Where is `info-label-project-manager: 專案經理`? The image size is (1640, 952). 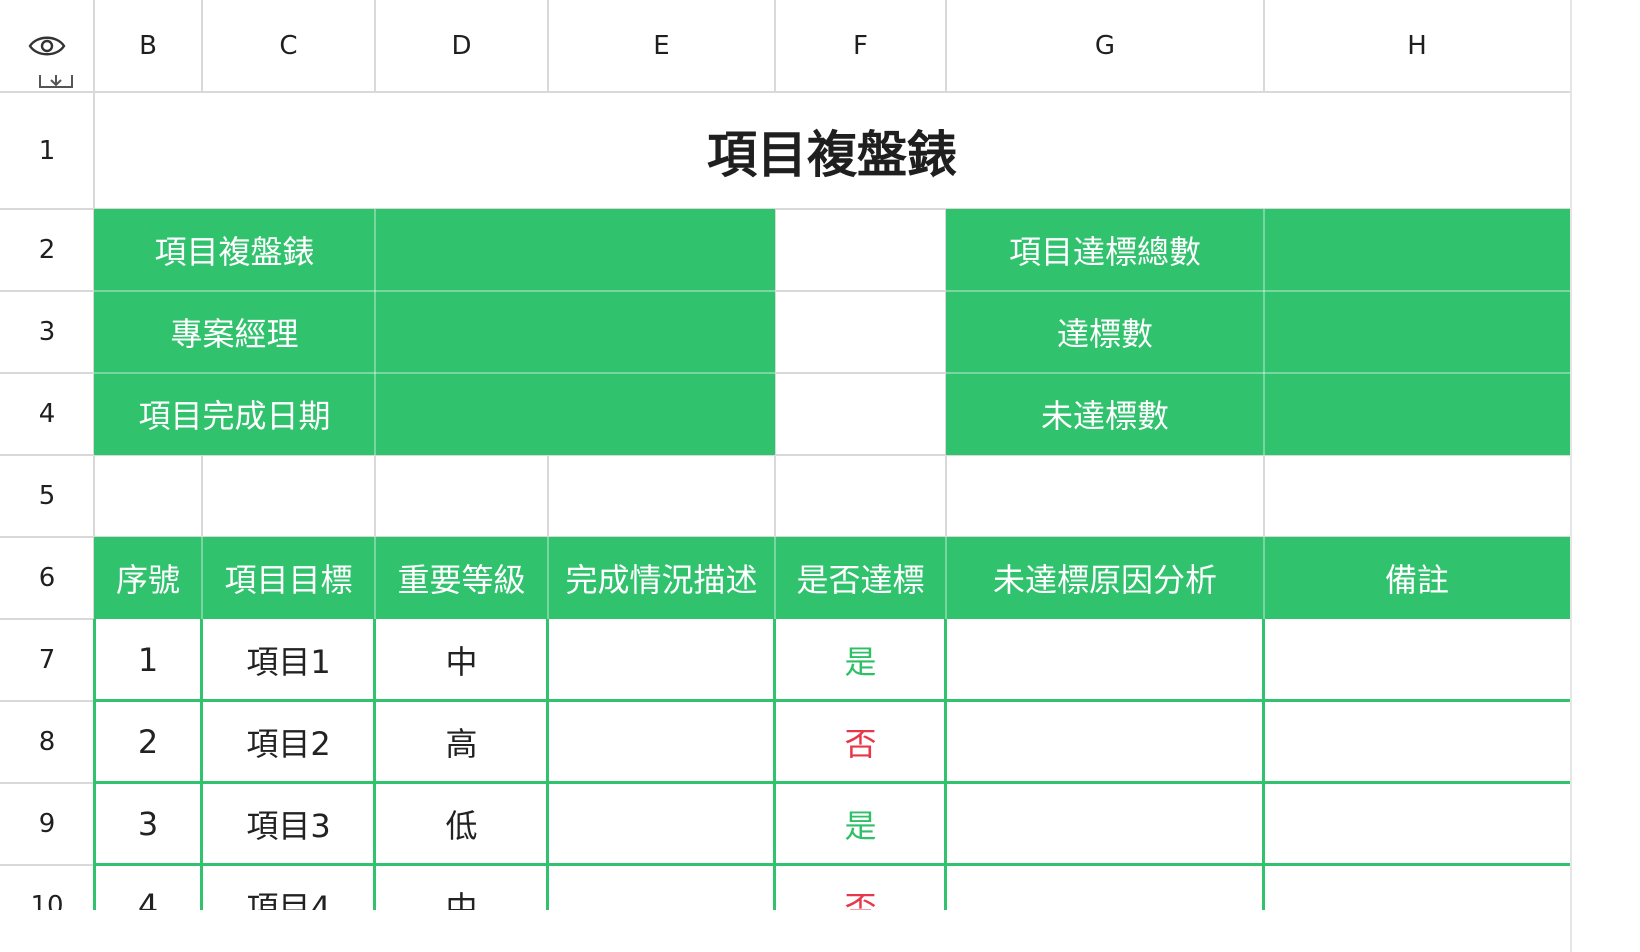
info-label-project-manager: 專案經理 is located at coordinates (234, 332).